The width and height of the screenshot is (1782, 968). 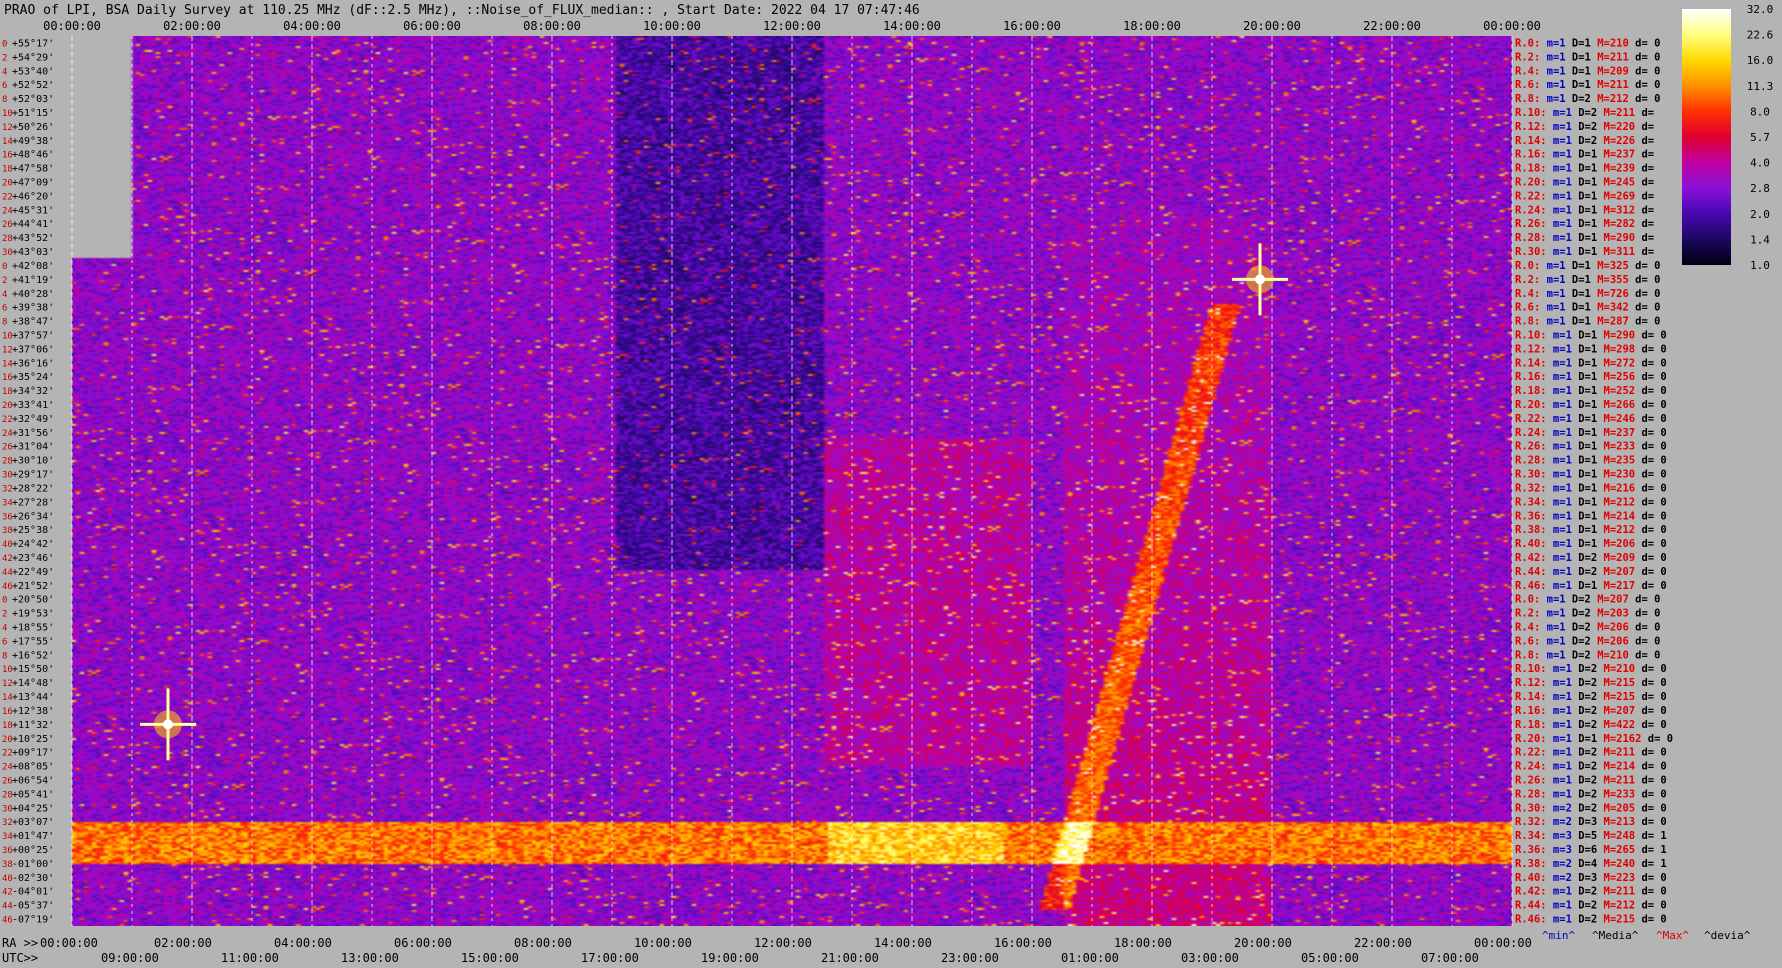 What do you see at coordinates (33, 419) in the screenshot?
I see `dec-tick-label: +32°49'` at bounding box center [33, 419].